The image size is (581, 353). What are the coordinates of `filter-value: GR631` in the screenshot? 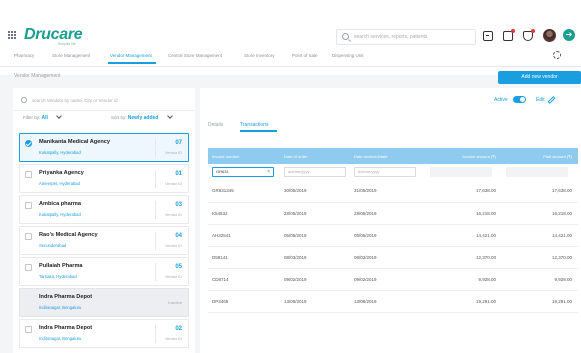 It's located at (222, 171).